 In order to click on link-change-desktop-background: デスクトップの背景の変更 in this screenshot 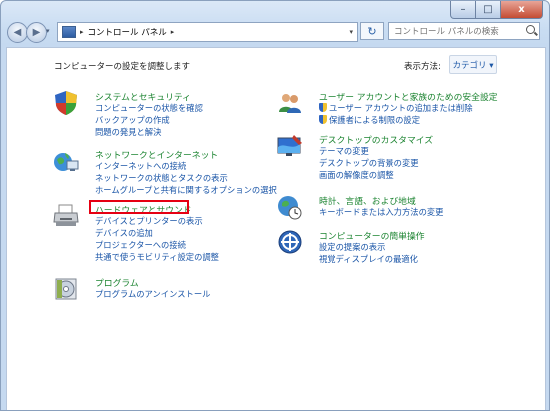, I will do `click(369, 163)`.